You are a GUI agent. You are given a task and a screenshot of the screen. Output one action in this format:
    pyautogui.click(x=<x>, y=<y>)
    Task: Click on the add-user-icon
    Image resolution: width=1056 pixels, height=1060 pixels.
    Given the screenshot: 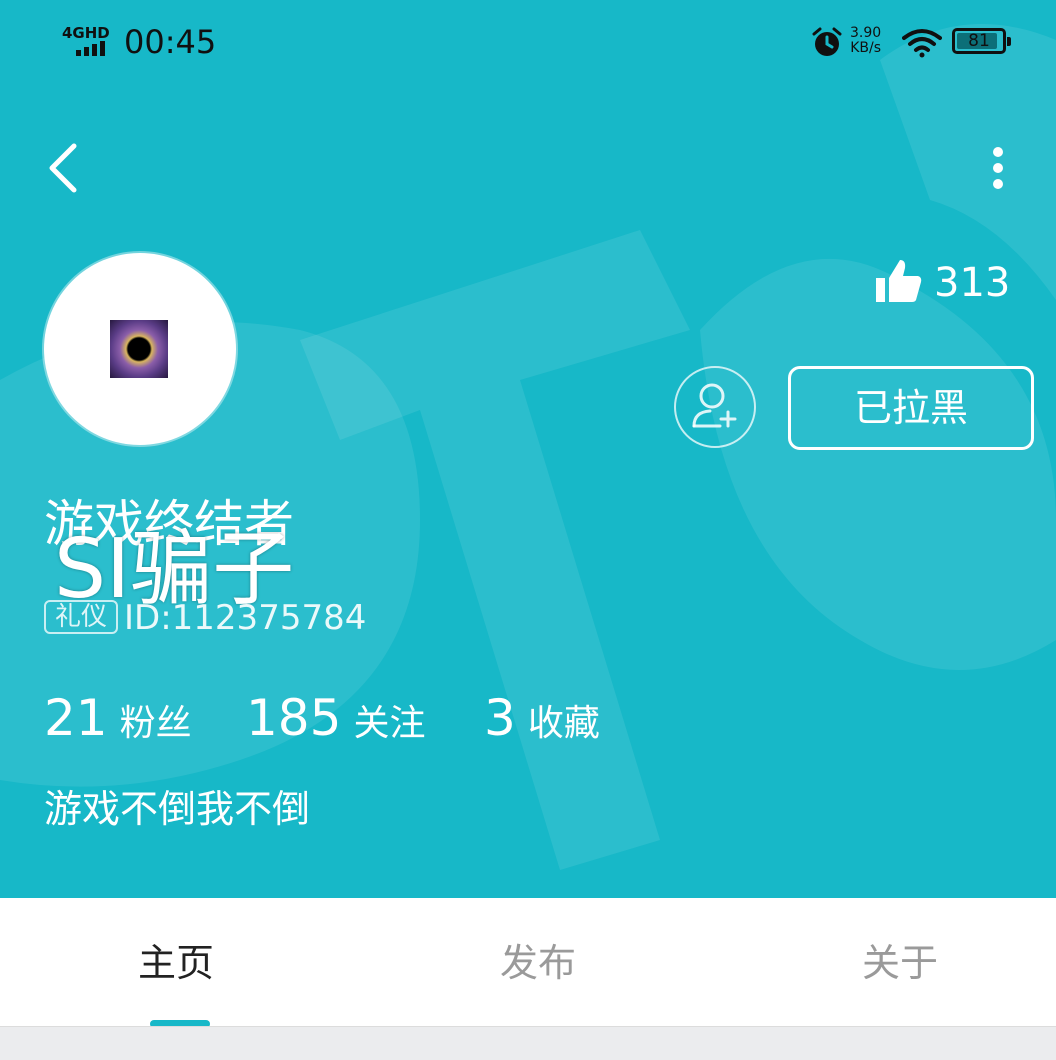 What is the action you would take?
    pyautogui.click(x=714, y=405)
    